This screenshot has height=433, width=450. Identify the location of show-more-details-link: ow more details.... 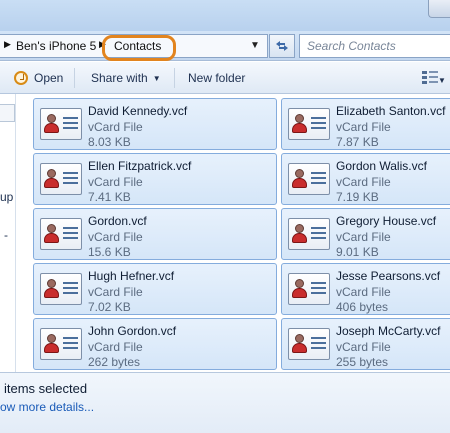
(47, 407).